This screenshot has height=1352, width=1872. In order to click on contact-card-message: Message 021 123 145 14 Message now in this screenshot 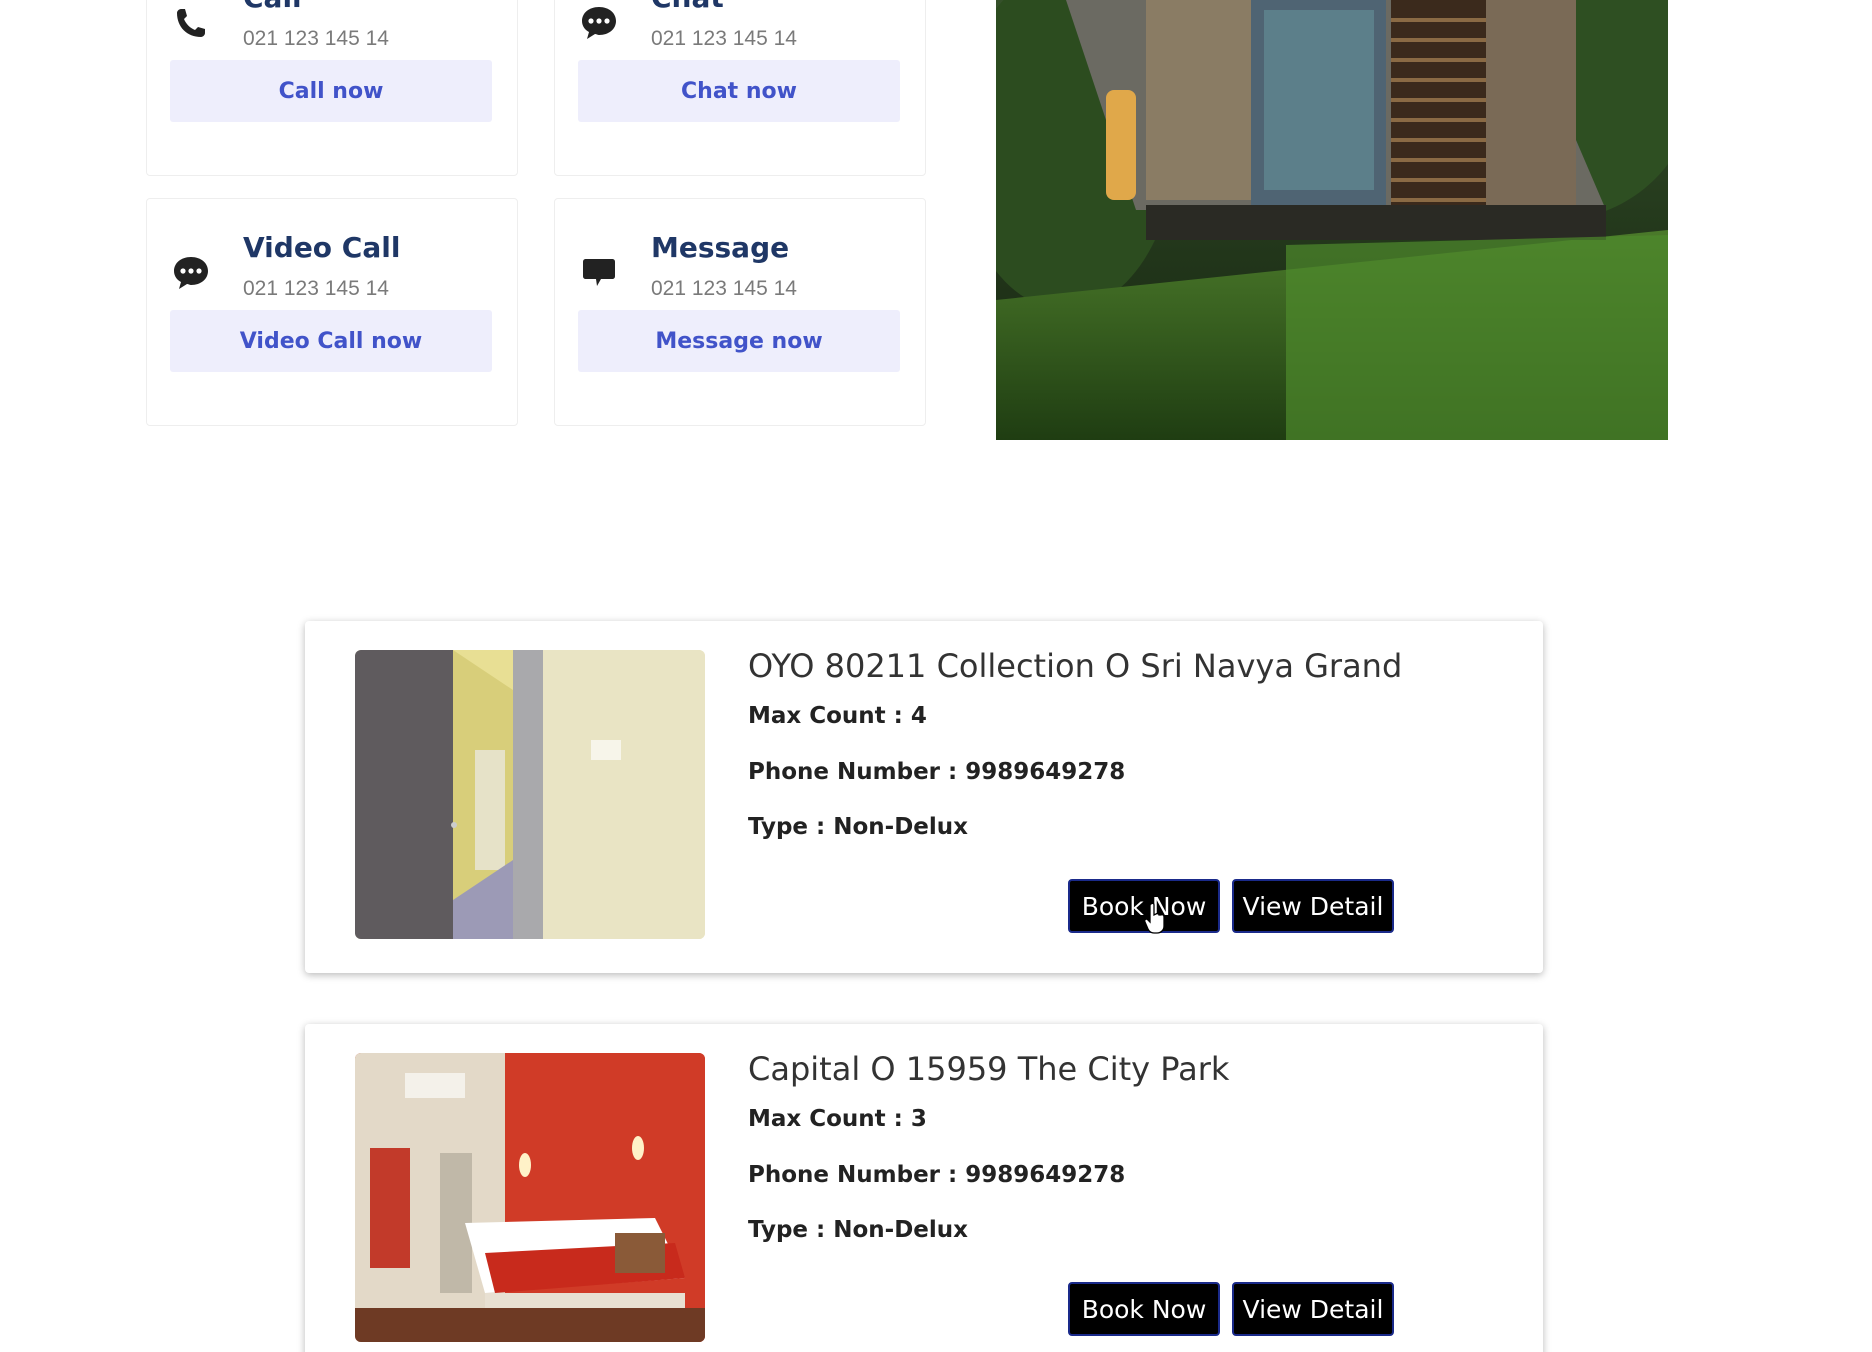, I will do `click(740, 312)`.